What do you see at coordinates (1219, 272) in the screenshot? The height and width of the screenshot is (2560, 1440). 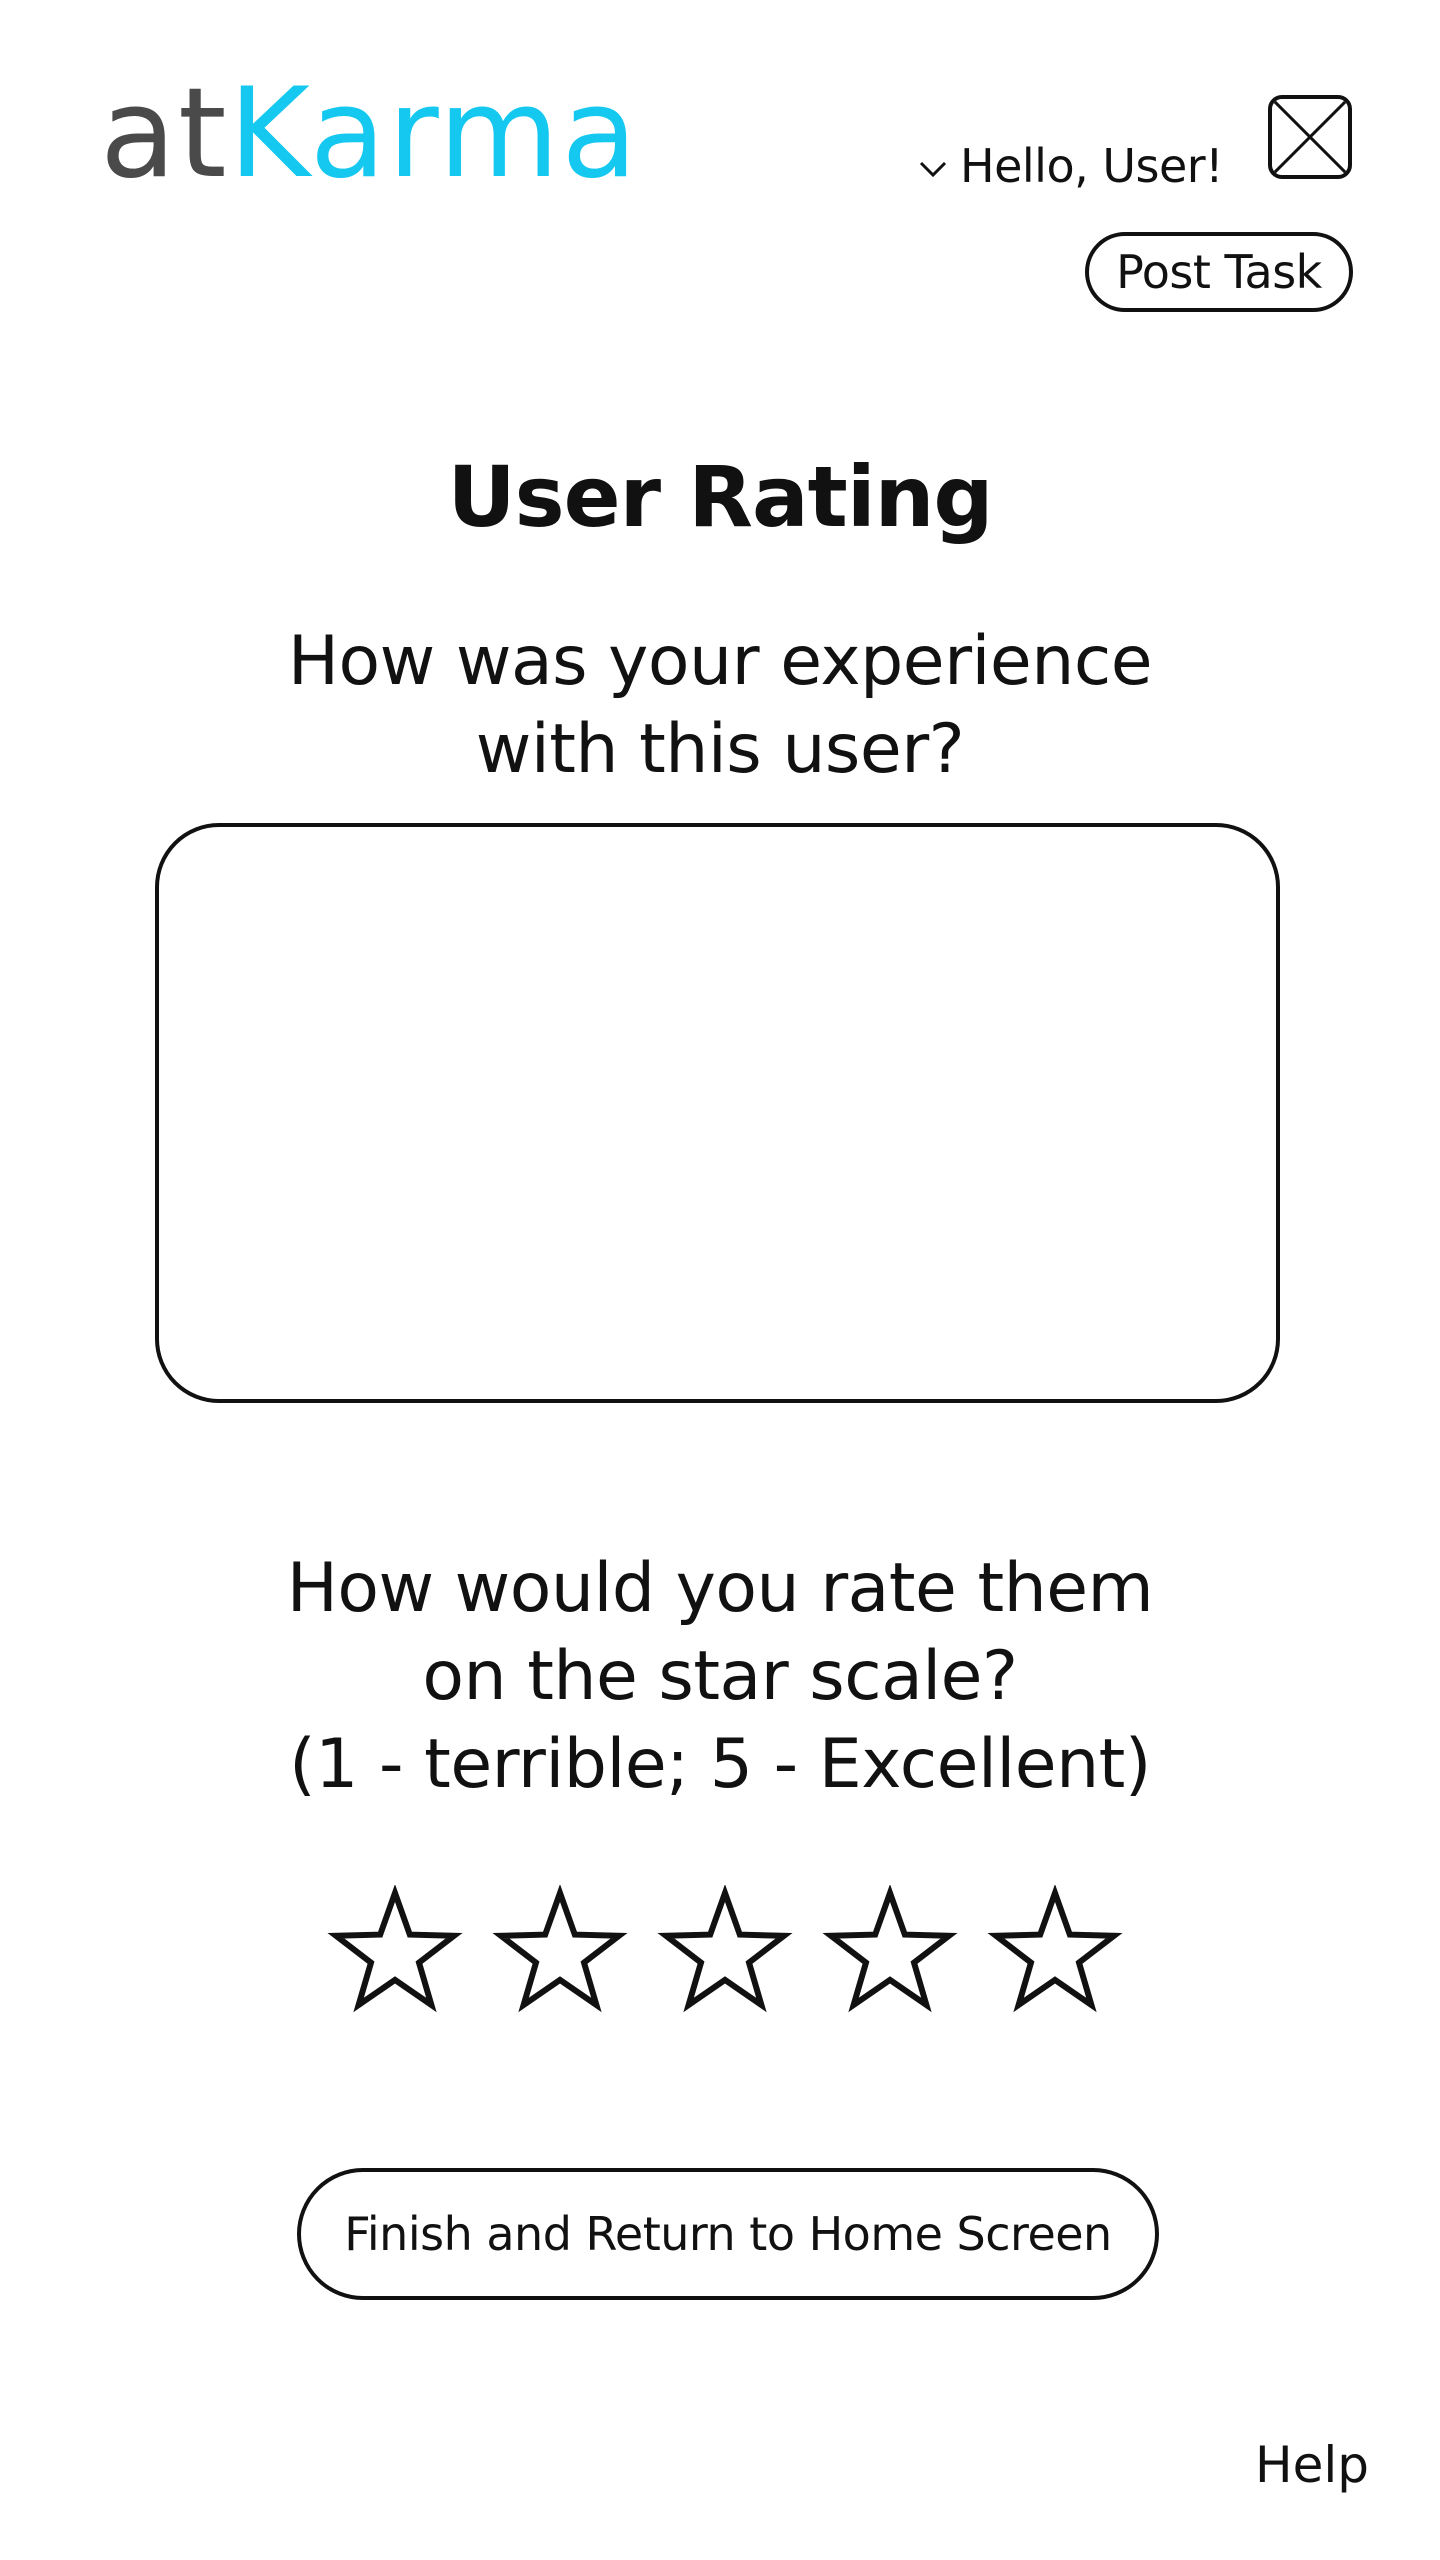 I see `post-task-button: Post Task` at bounding box center [1219, 272].